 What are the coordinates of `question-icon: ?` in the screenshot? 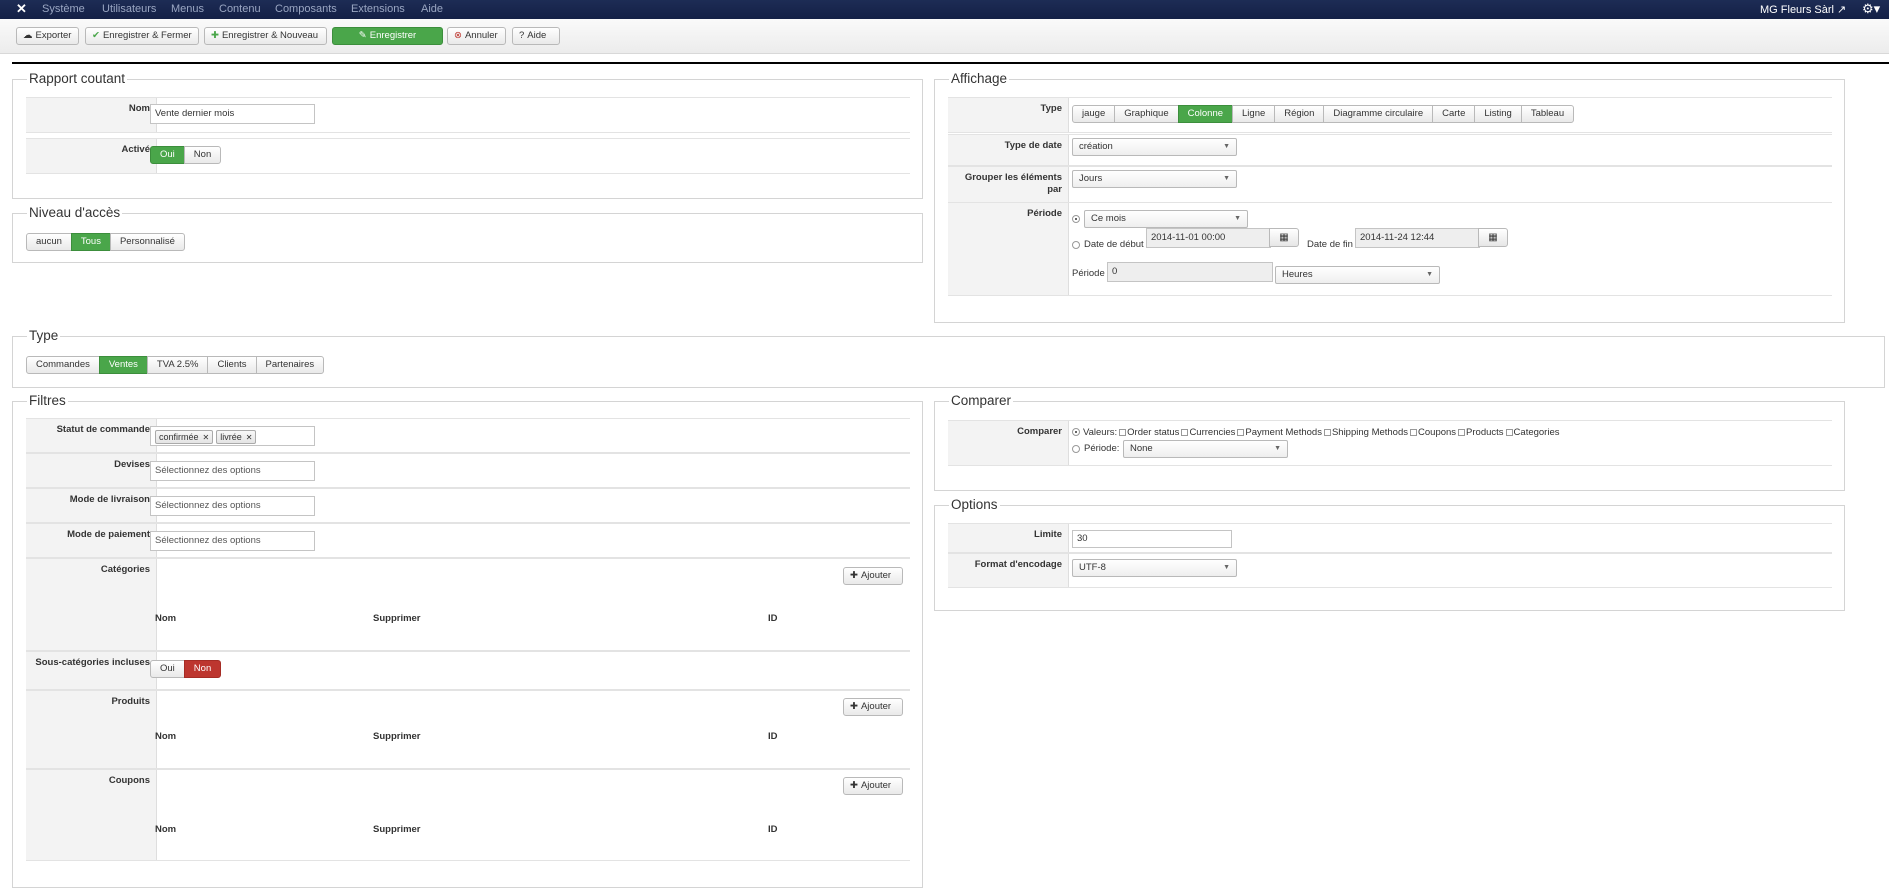 It's located at (522, 35).